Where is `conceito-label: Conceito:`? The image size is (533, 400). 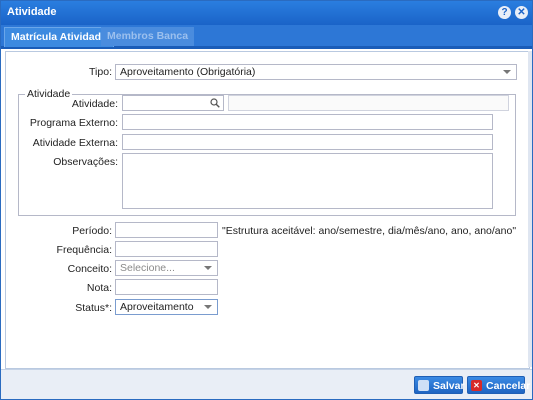 conceito-label: Conceito: is located at coordinates (89, 269).